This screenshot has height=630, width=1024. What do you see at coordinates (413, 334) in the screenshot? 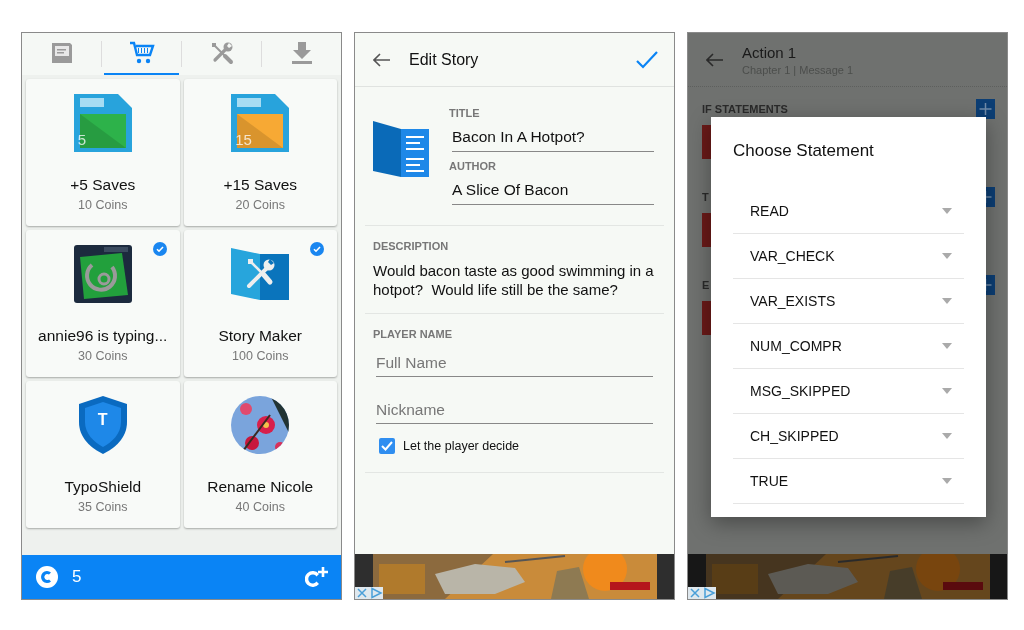
I see `section-label: PLAYER NAME` at bounding box center [413, 334].